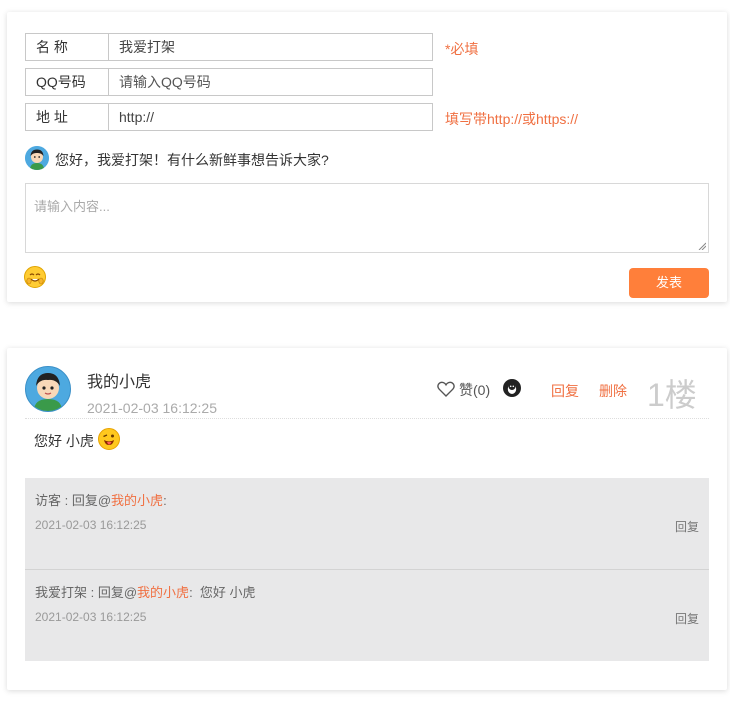 This screenshot has width=730, height=711. I want to click on reply-text: 我爱打架 : 回复@我的小虎: 您好 小虎, so click(145, 591).